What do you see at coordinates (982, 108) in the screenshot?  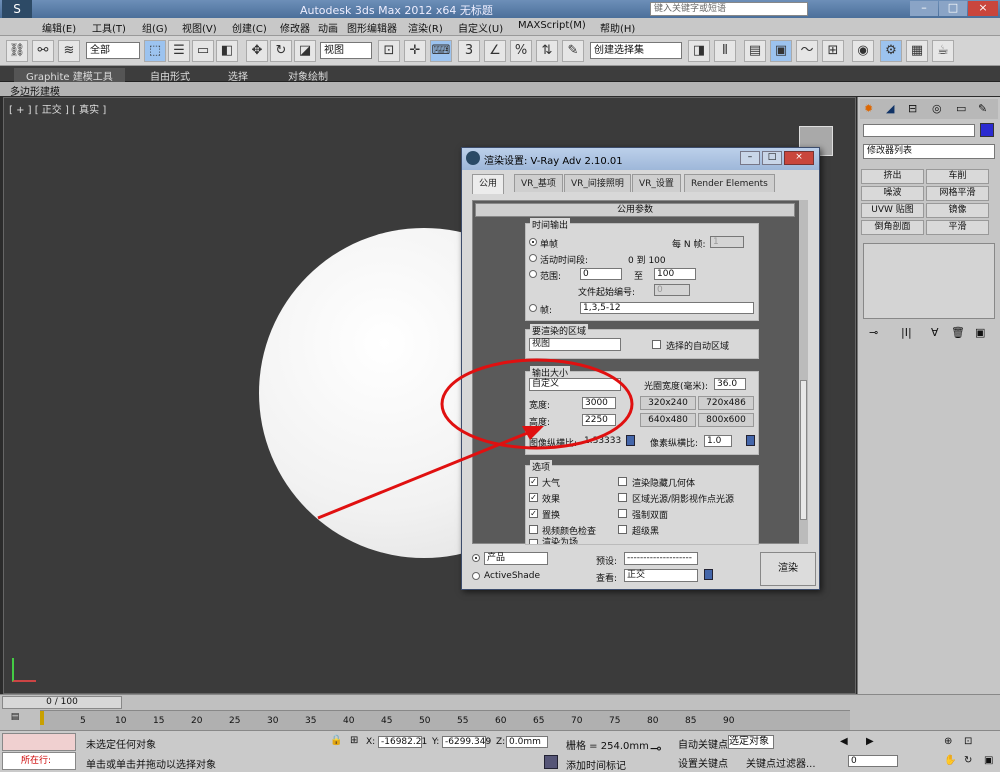 I see `utilities-tab-icon: ✎` at bounding box center [982, 108].